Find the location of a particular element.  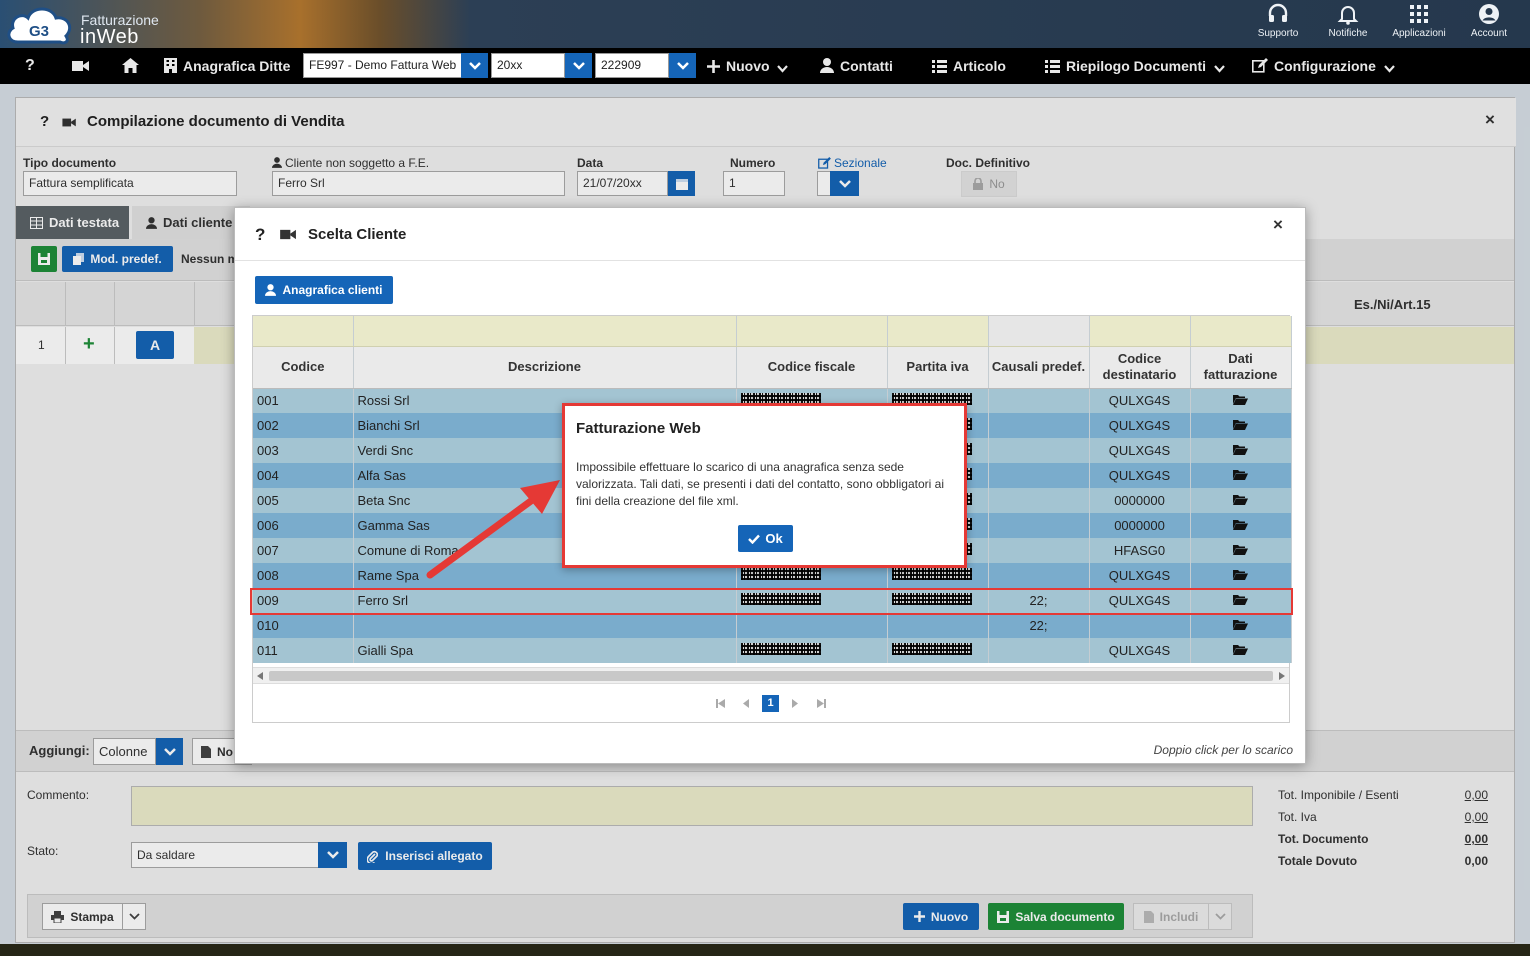

col-header-causali: Causali predef. is located at coordinates (1039, 367).